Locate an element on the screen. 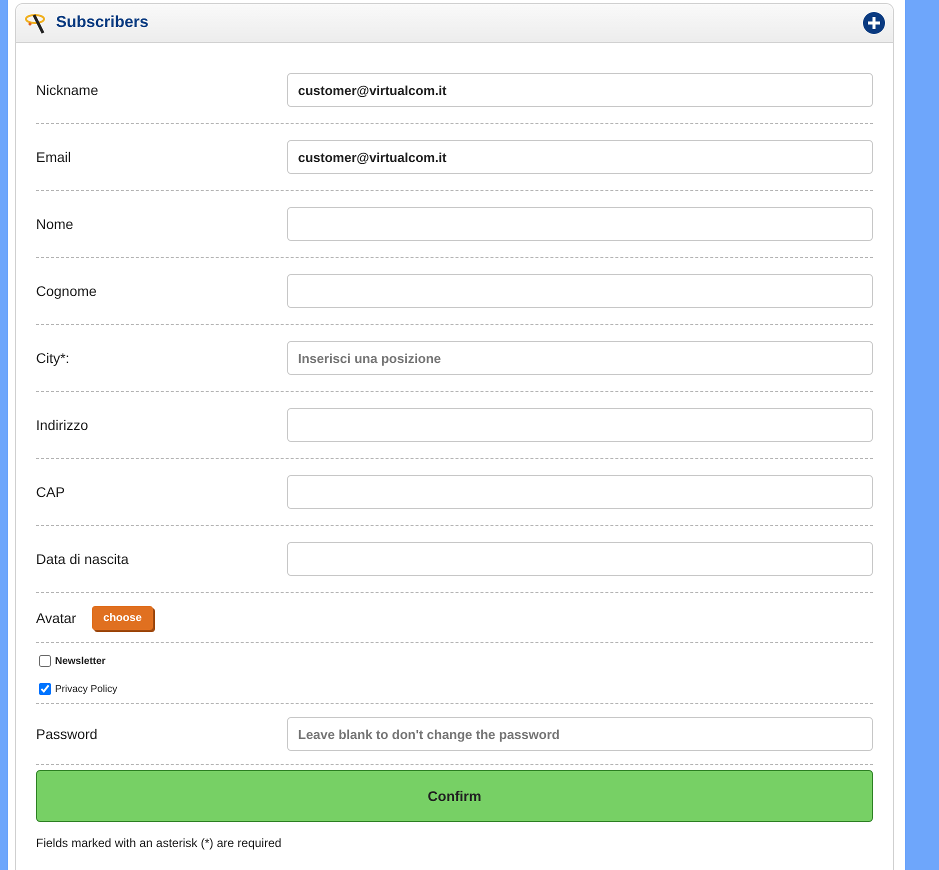  field-label: Cognome is located at coordinates (67, 291).